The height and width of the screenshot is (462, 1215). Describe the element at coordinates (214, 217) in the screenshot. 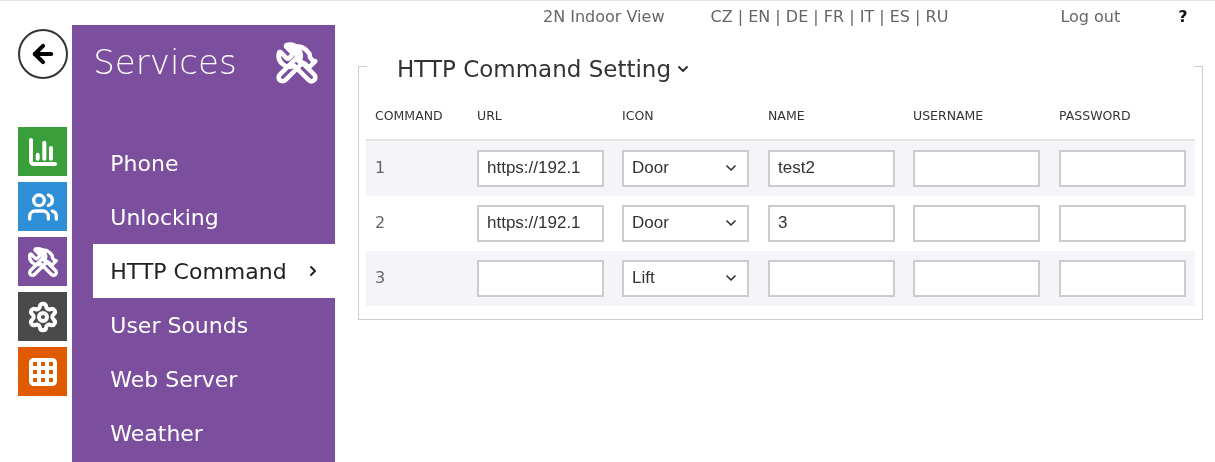

I see `sidebar-item: Unlocking` at that location.